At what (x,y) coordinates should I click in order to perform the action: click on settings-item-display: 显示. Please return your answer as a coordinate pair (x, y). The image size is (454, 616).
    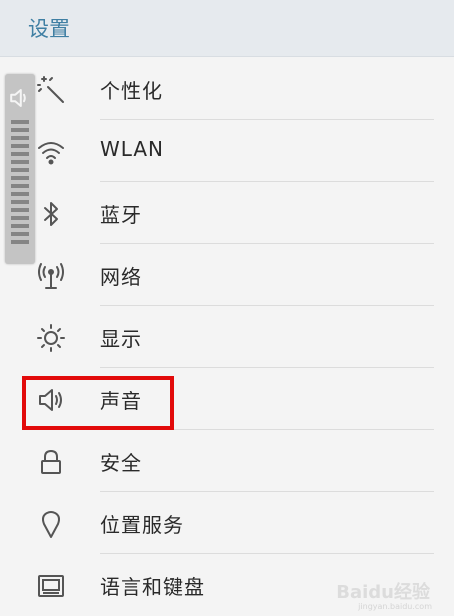
    Looking at the image, I should click on (227, 337).